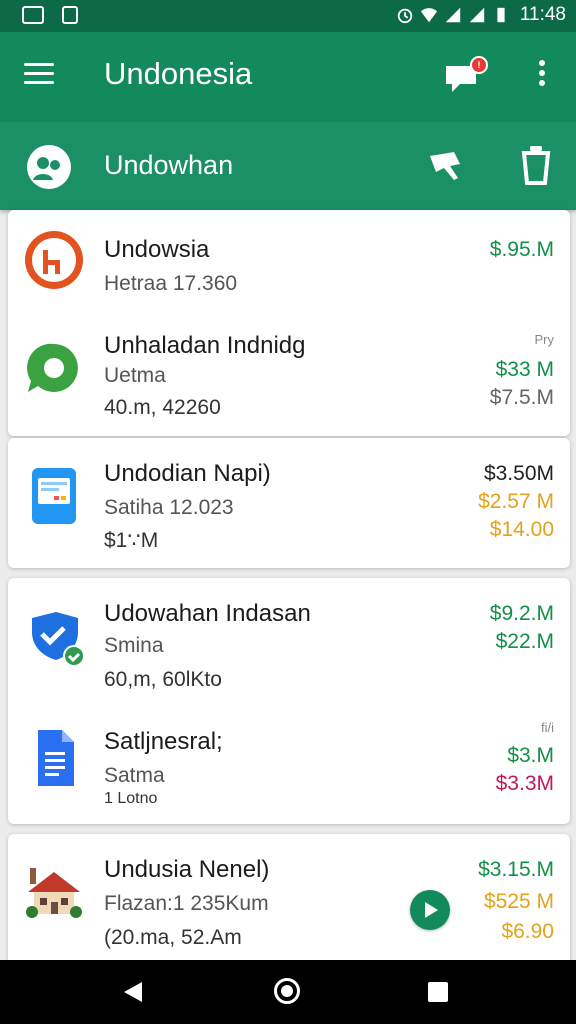  I want to click on recents-button, so click(438, 992).